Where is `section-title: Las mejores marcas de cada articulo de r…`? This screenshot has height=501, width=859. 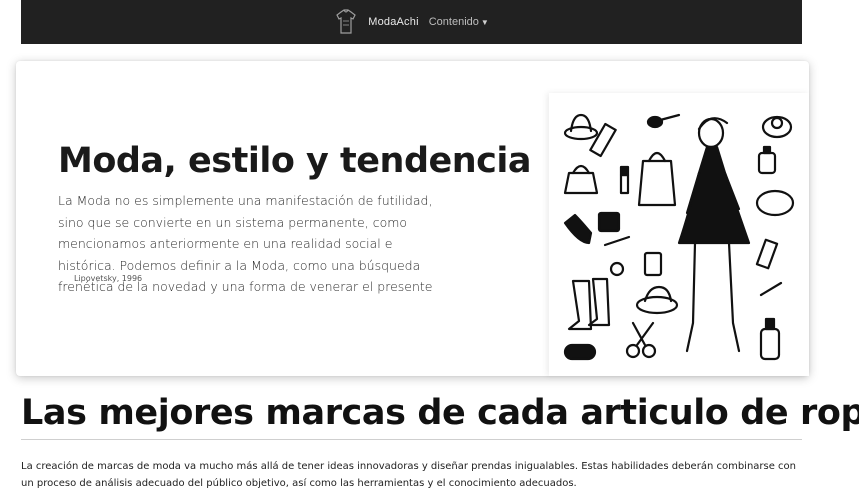
section-title: Las mejores marcas de cada articulo de r… is located at coordinates (440, 416).